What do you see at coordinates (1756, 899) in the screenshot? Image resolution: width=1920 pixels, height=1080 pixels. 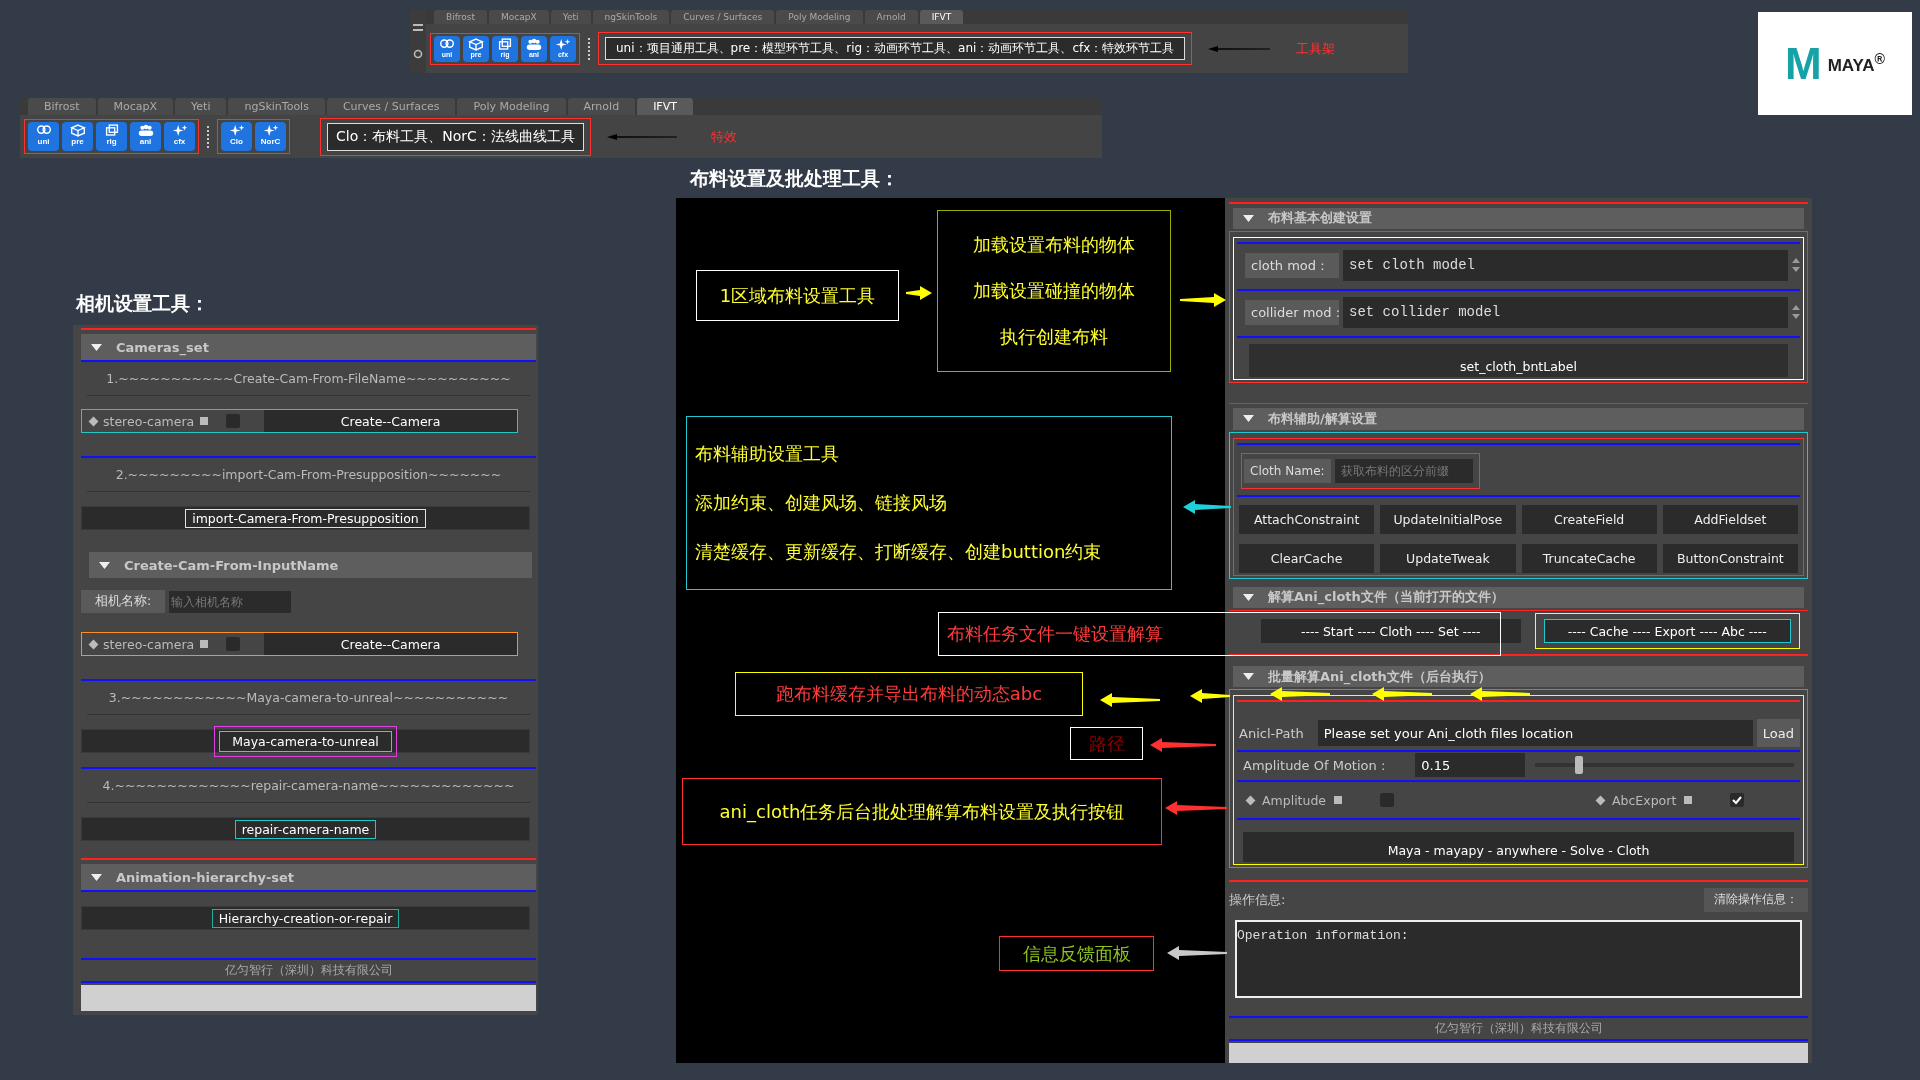 I see `clear-log-button: 清除操作信息：` at bounding box center [1756, 899].